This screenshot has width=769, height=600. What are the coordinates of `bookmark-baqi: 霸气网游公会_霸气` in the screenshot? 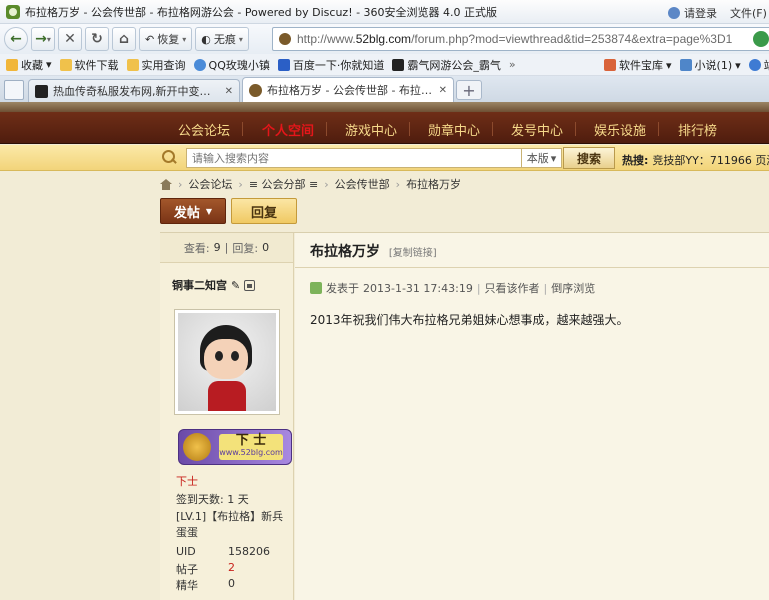 It's located at (446, 65).